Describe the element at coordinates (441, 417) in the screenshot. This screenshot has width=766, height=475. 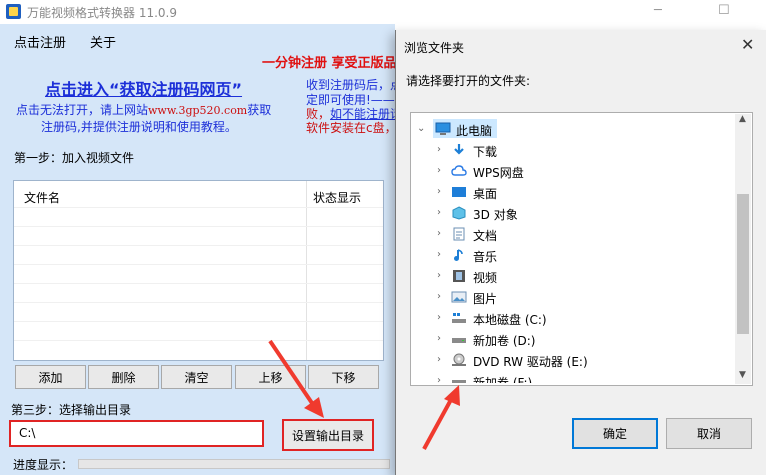
I see `arrow-to-folder-tree` at that location.